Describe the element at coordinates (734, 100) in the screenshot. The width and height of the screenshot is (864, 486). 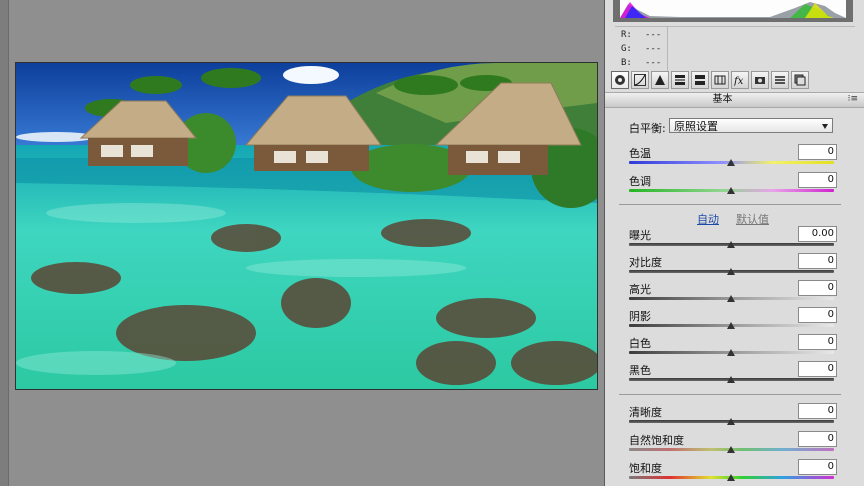
I see `section-header: 基本 ⁝≡` at that location.